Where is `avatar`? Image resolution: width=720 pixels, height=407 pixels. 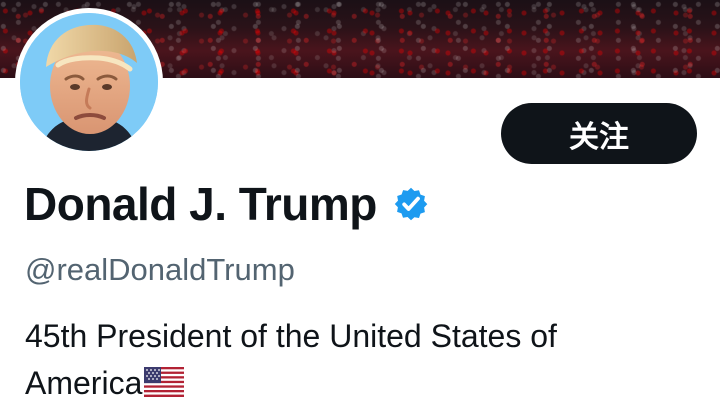
avatar is located at coordinates (89, 82).